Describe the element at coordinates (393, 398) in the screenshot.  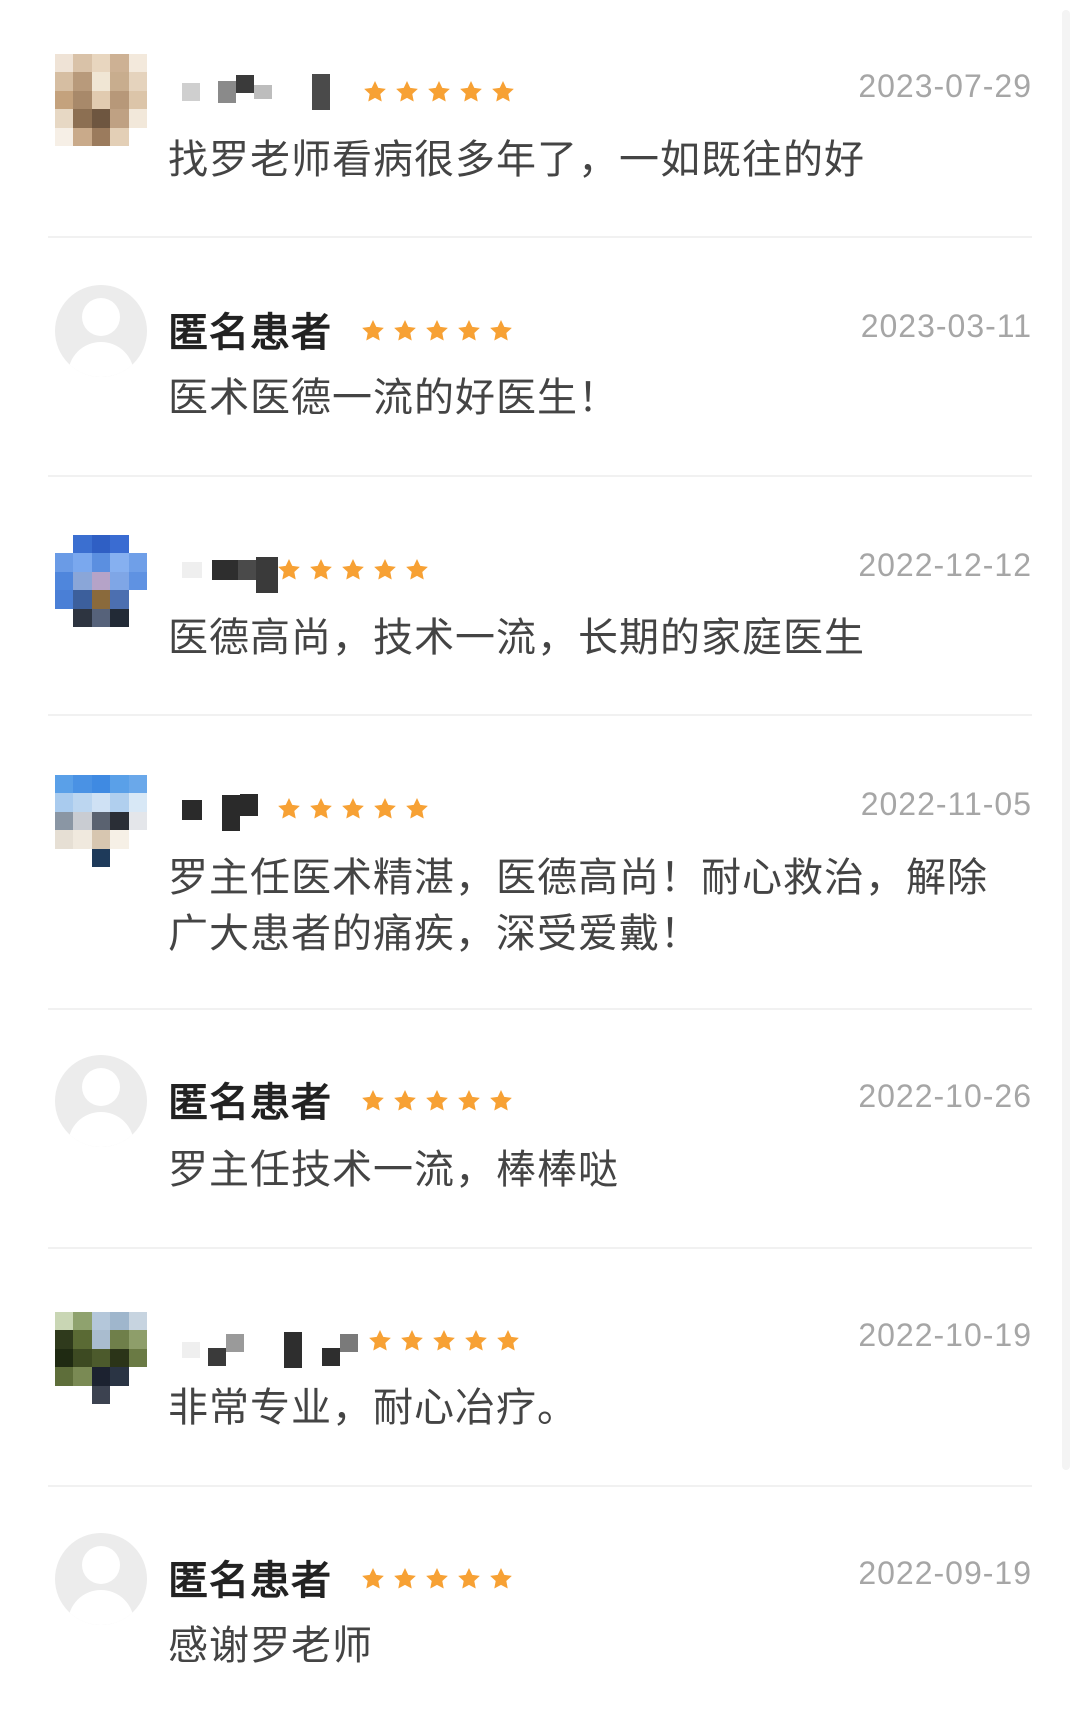
I see `review-text: 医术医德一流的好医生！` at that location.